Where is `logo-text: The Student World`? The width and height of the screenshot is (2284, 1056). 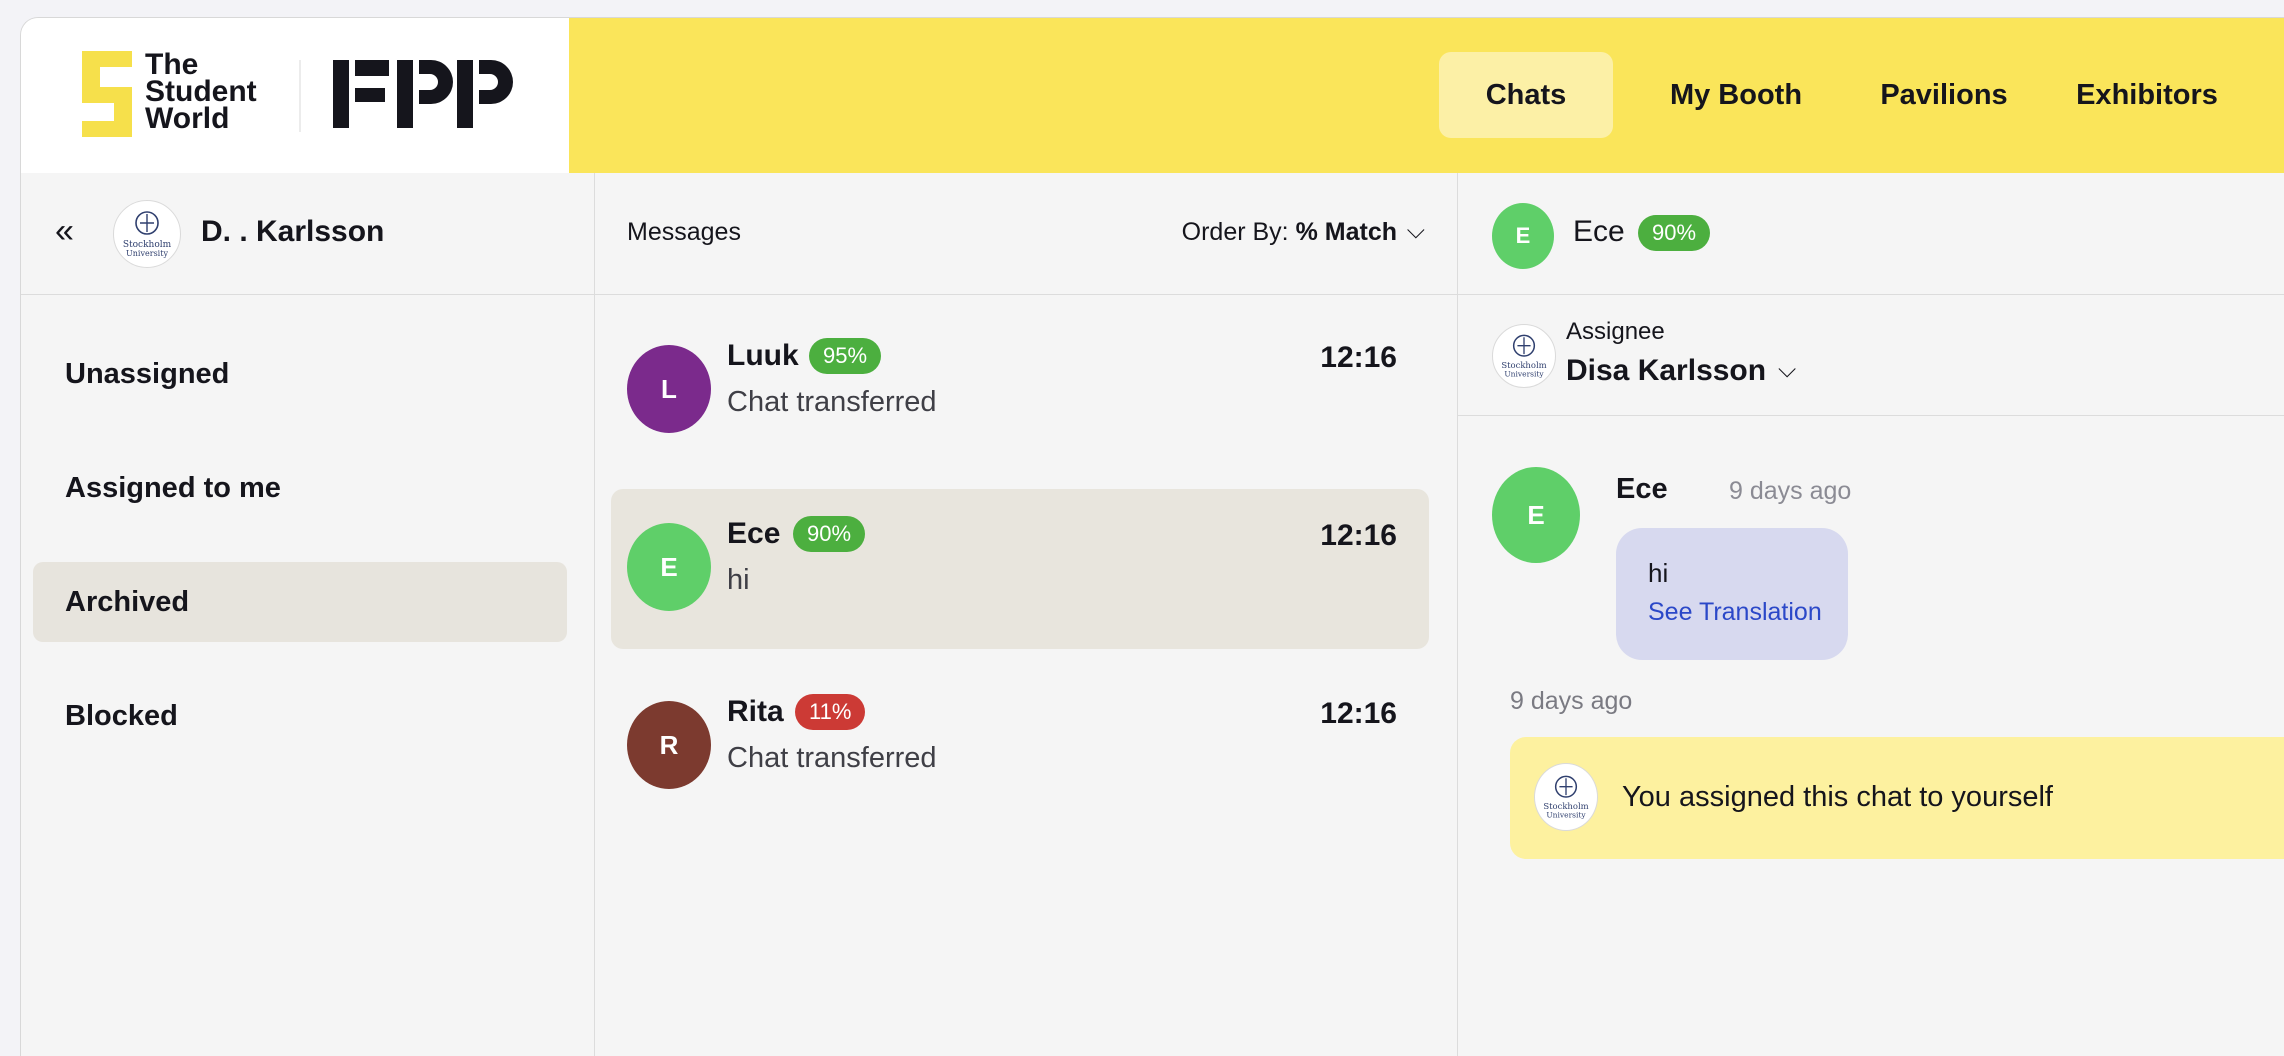 logo-text: The Student World is located at coordinates (201, 91).